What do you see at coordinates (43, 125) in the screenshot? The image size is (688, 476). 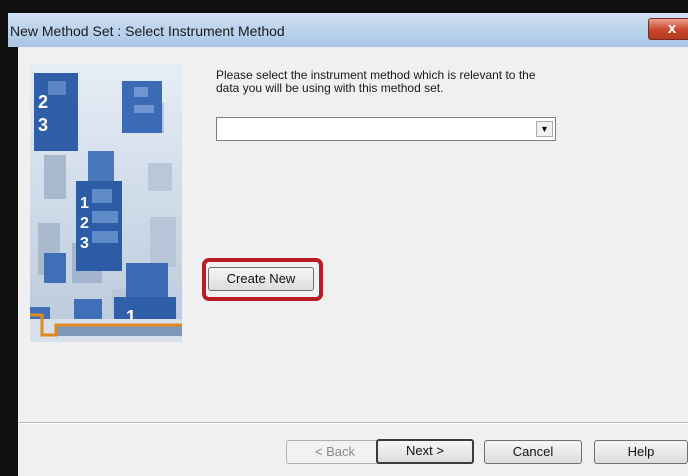 I see `art-number-3: 3` at bounding box center [43, 125].